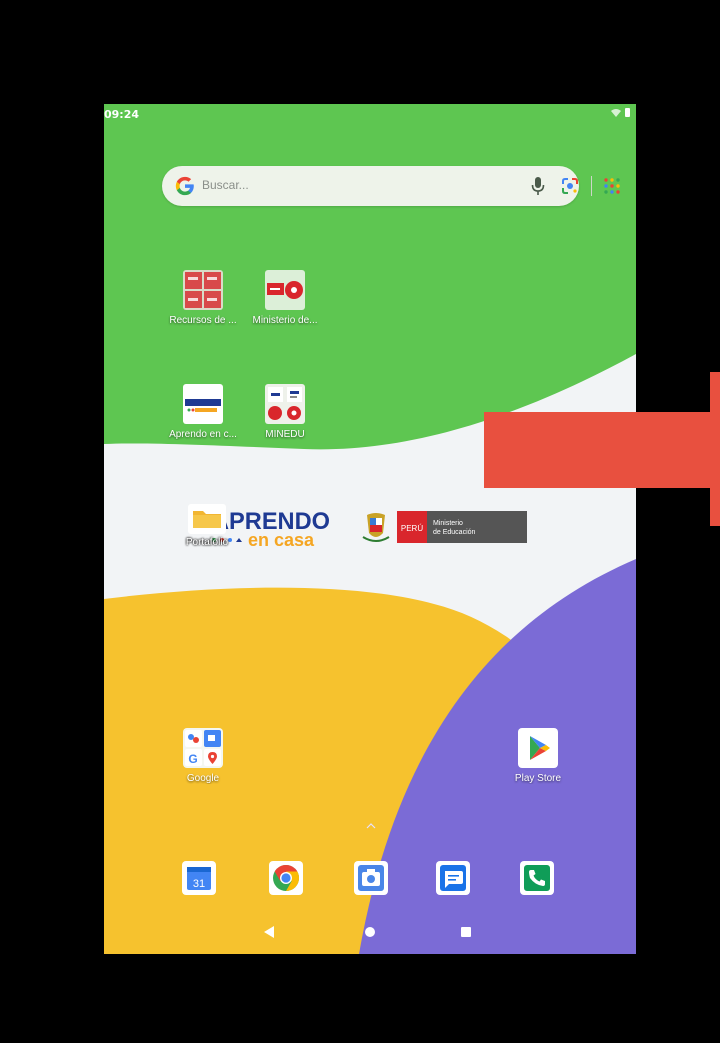  Describe the element at coordinates (370, 932) in the screenshot. I see `home-icon` at that location.